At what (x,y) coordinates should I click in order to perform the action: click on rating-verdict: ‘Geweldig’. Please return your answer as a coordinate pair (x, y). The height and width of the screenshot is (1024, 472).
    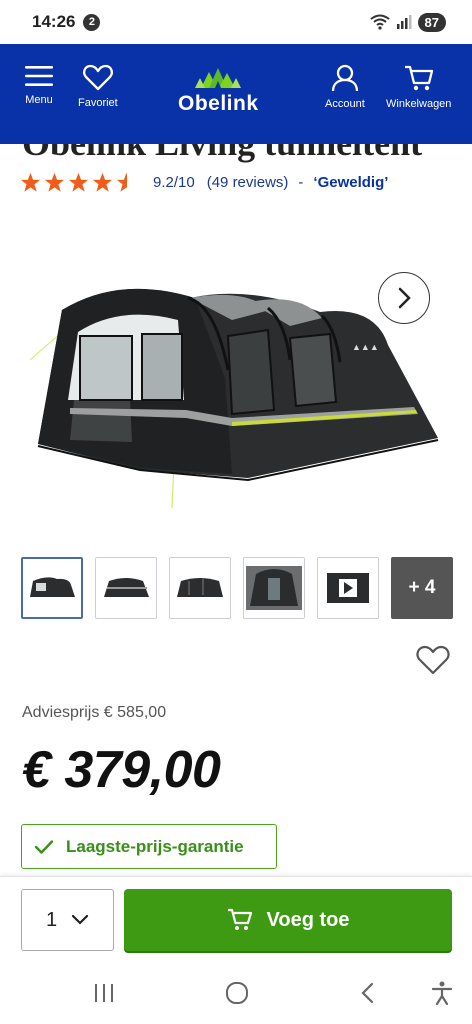
    Looking at the image, I should click on (351, 182).